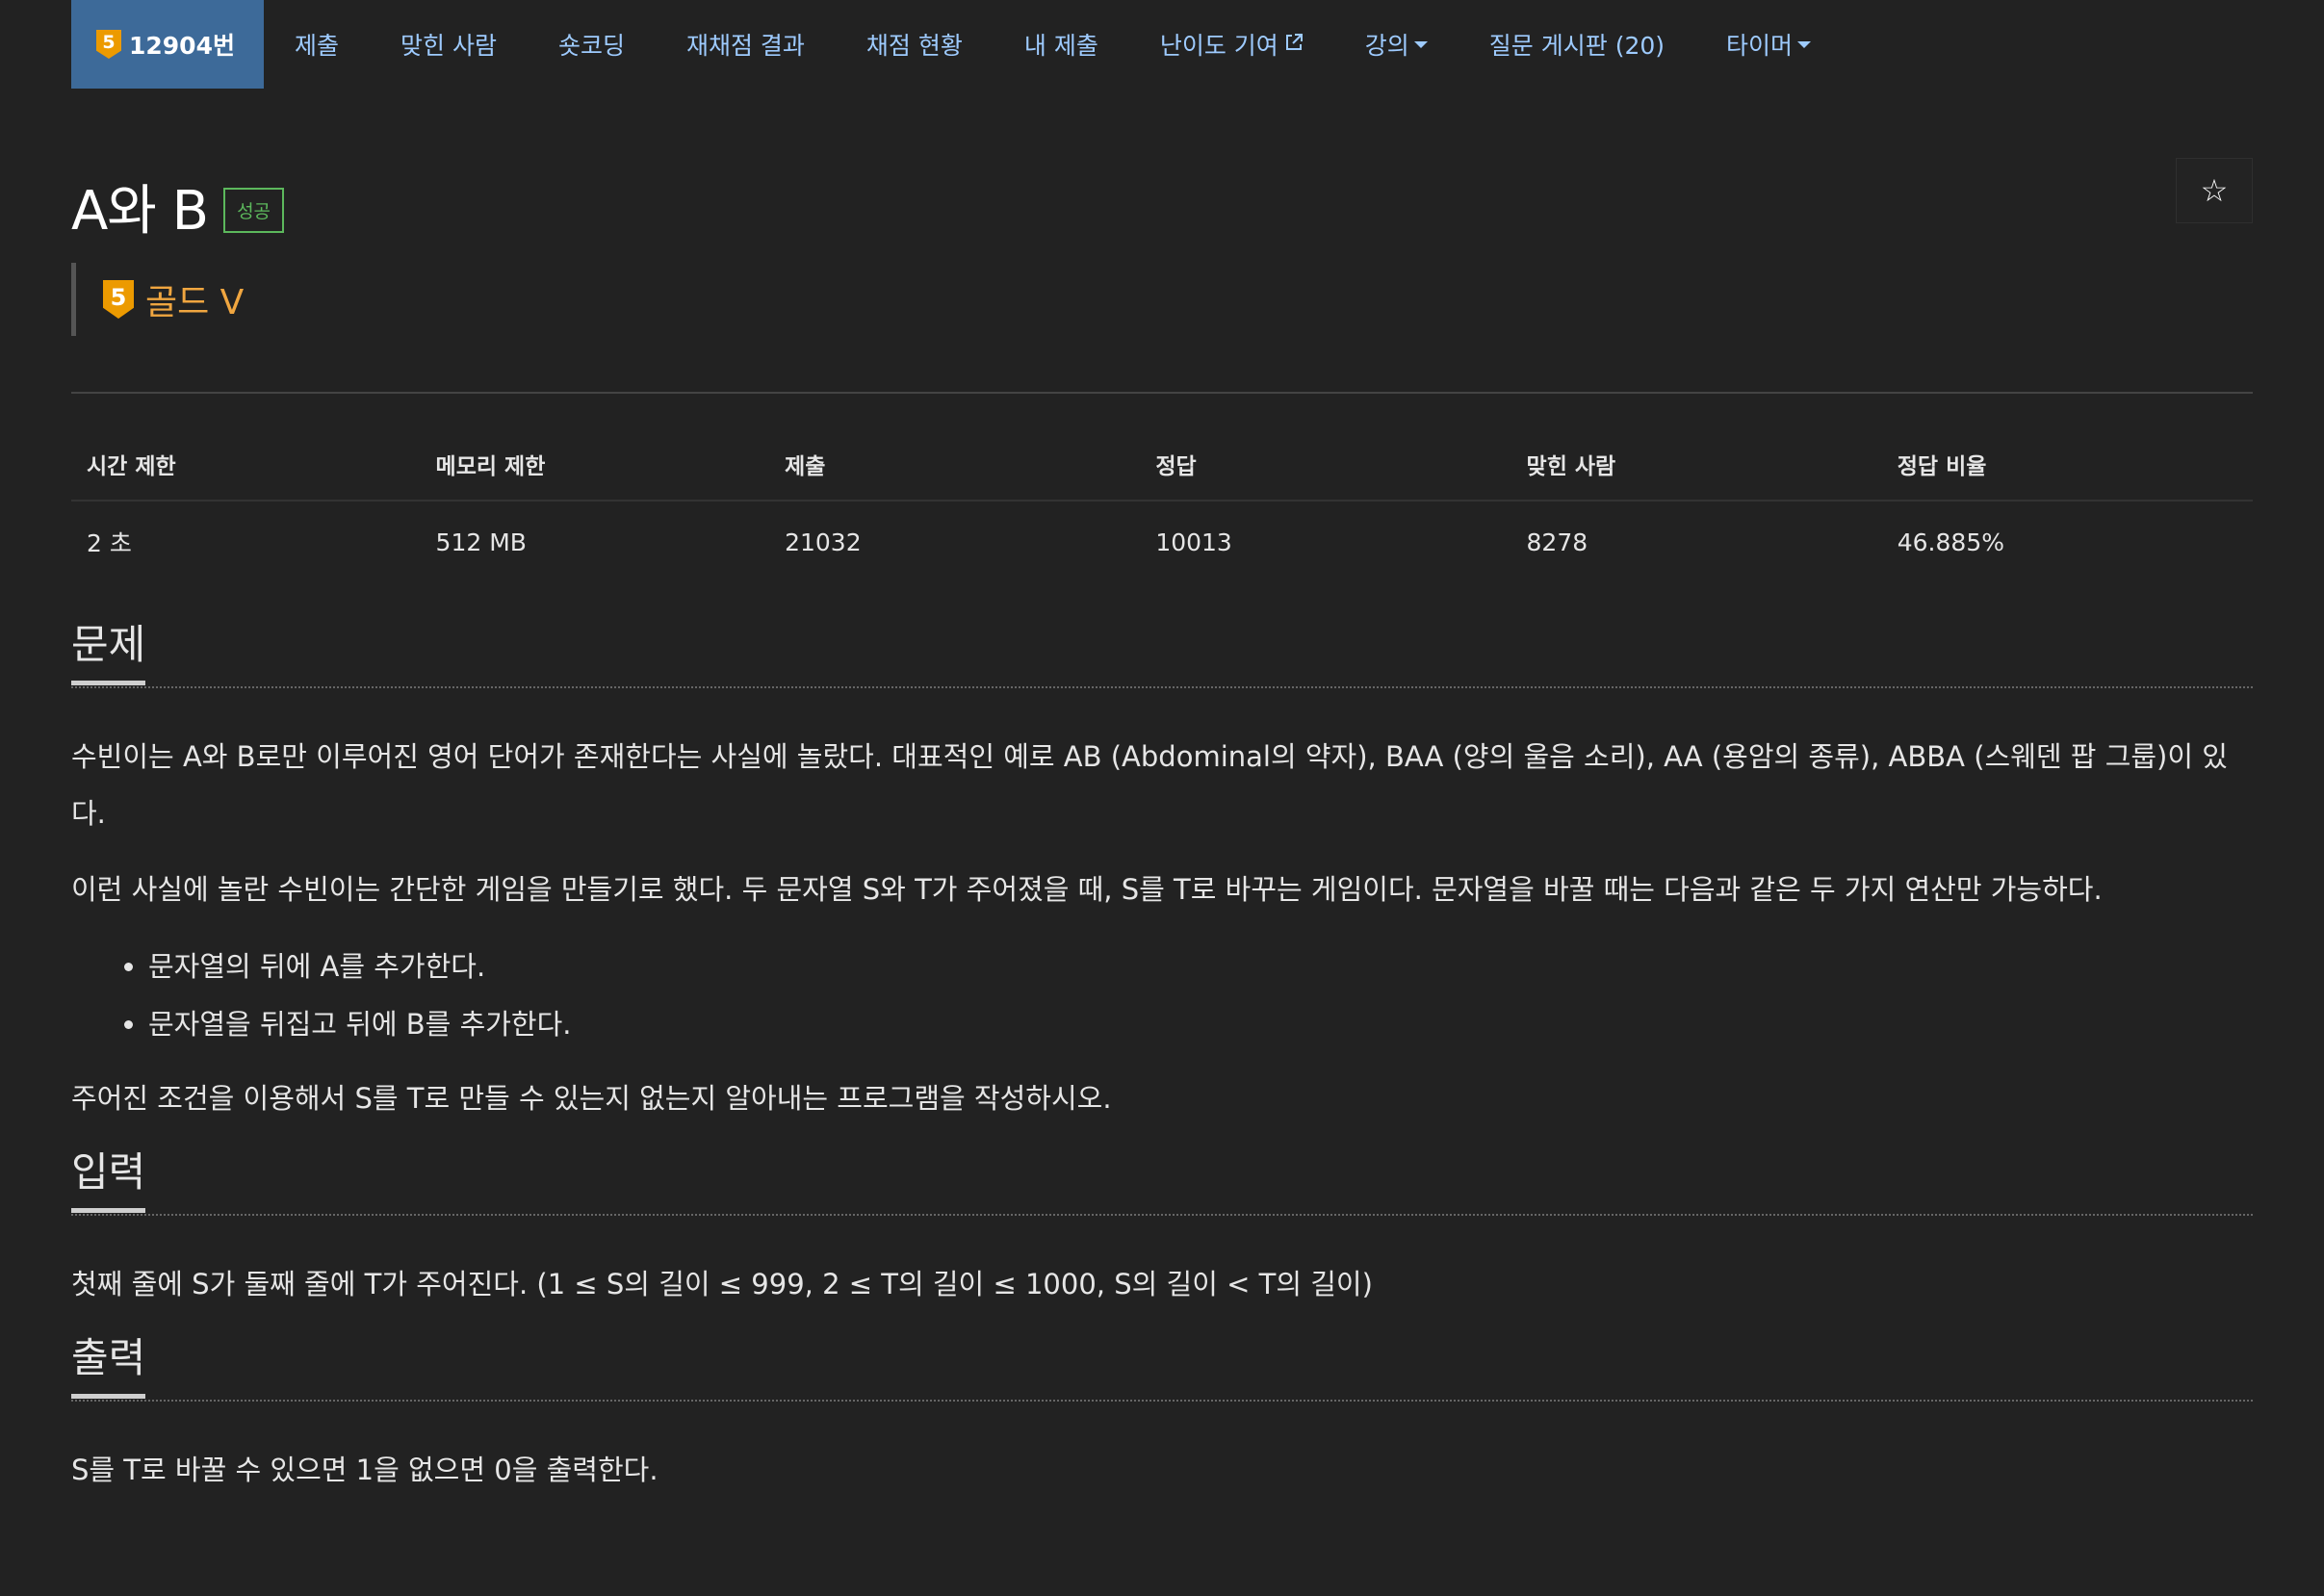  I want to click on output-section: 출력 S를 T로 바꿀 수 있으면 1을 없으면 0을 출력한다., so click(1162, 1415).